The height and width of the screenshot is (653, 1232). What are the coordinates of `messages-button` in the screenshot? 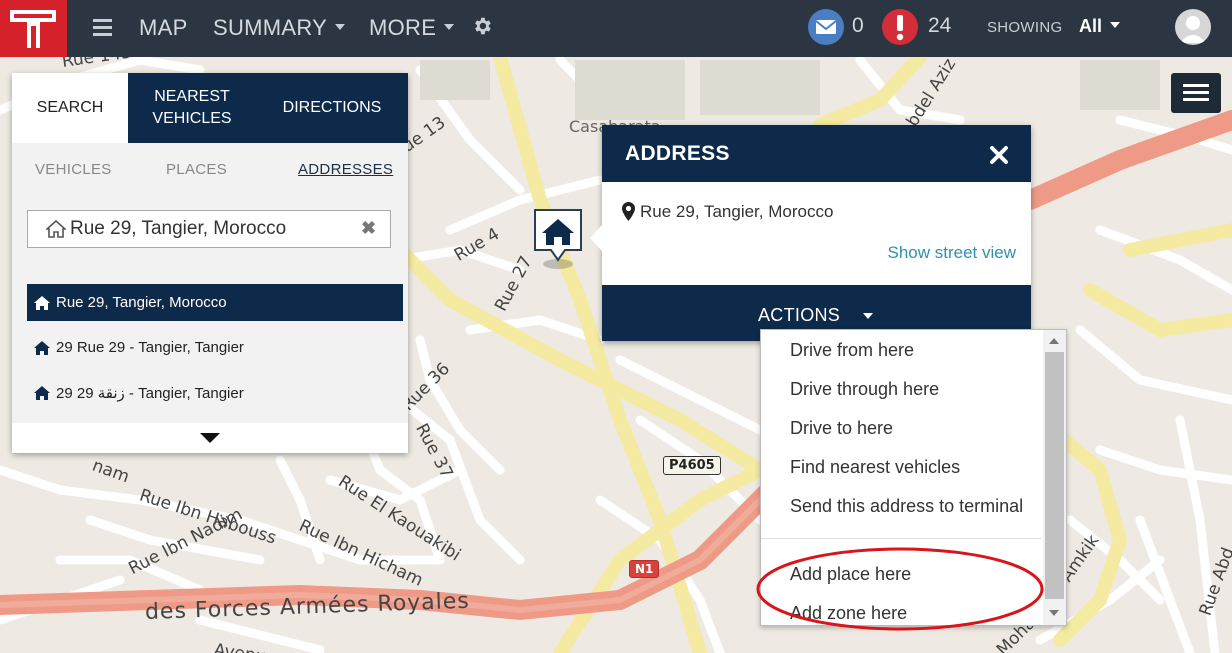 It's located at (826, 27).